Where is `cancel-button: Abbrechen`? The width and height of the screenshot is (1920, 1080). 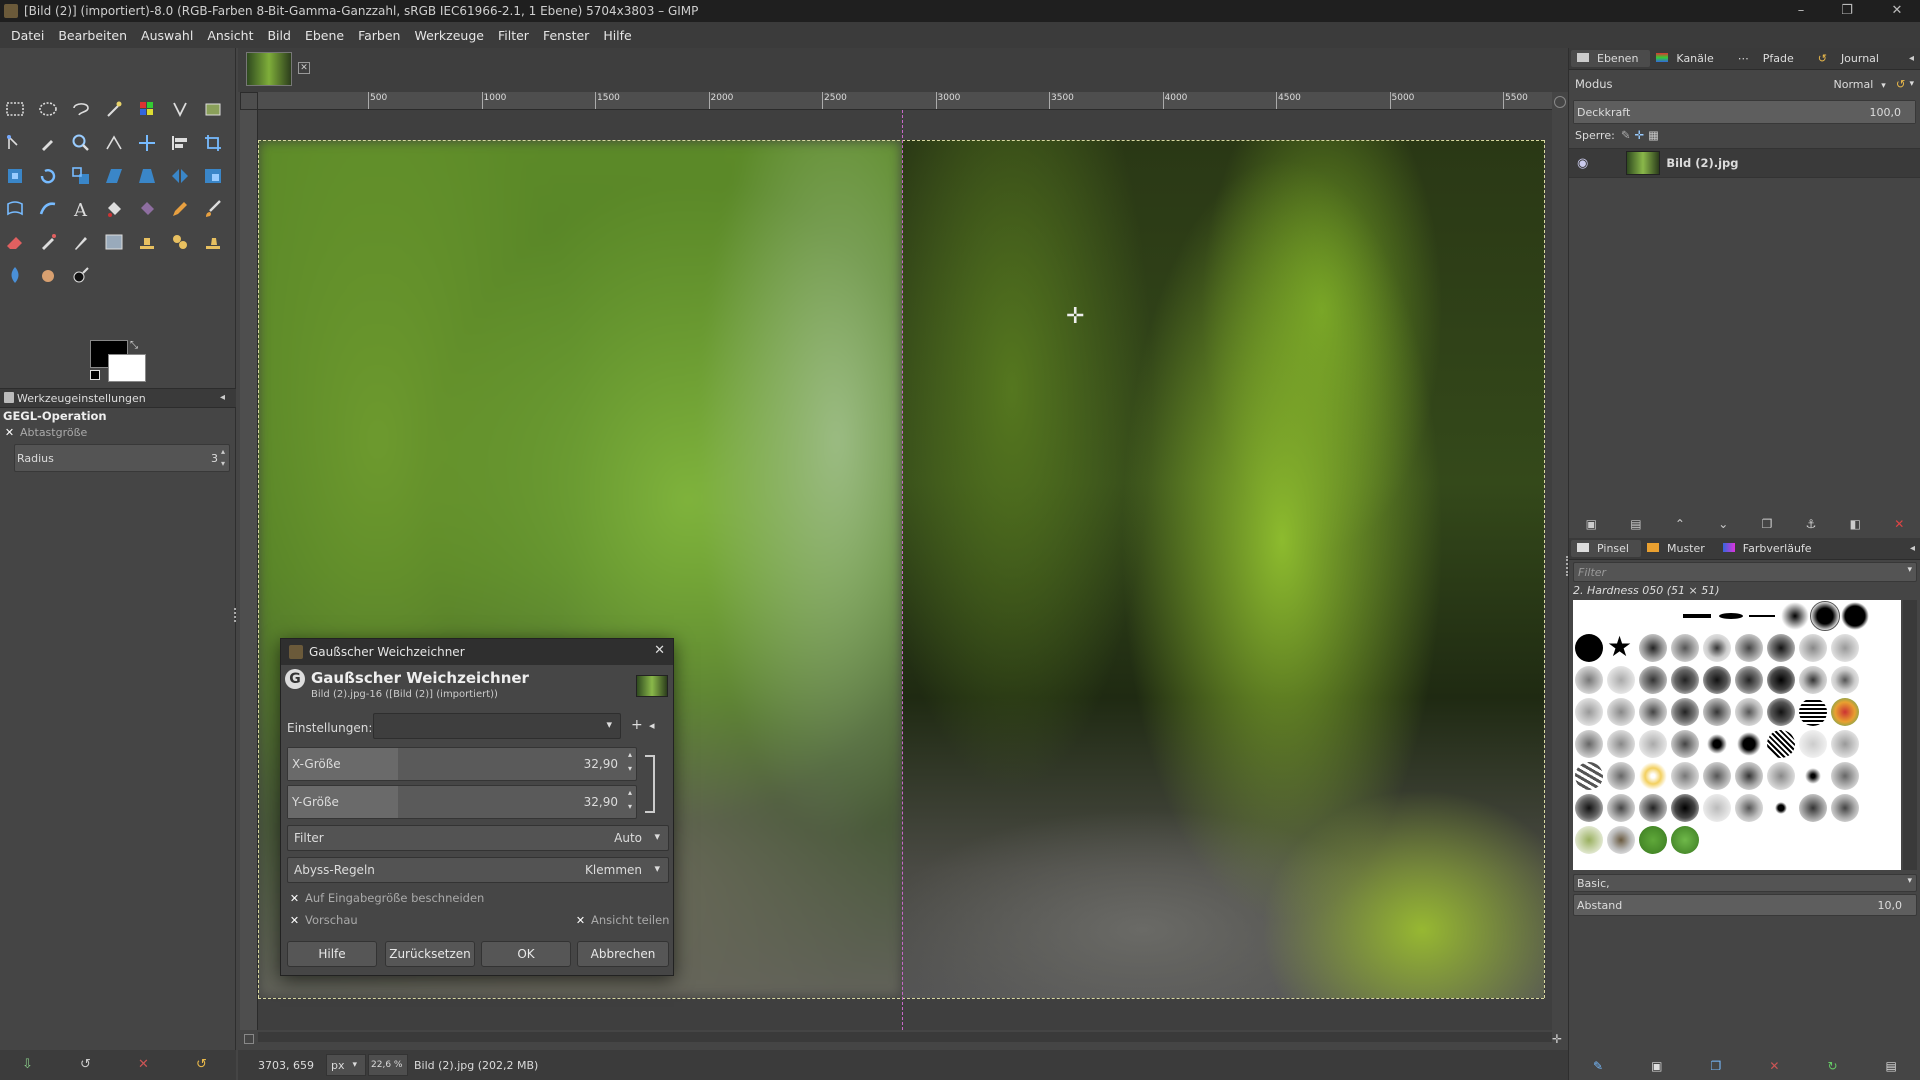
cancel-button: Abbrechen is located at coordinates (623, 954).